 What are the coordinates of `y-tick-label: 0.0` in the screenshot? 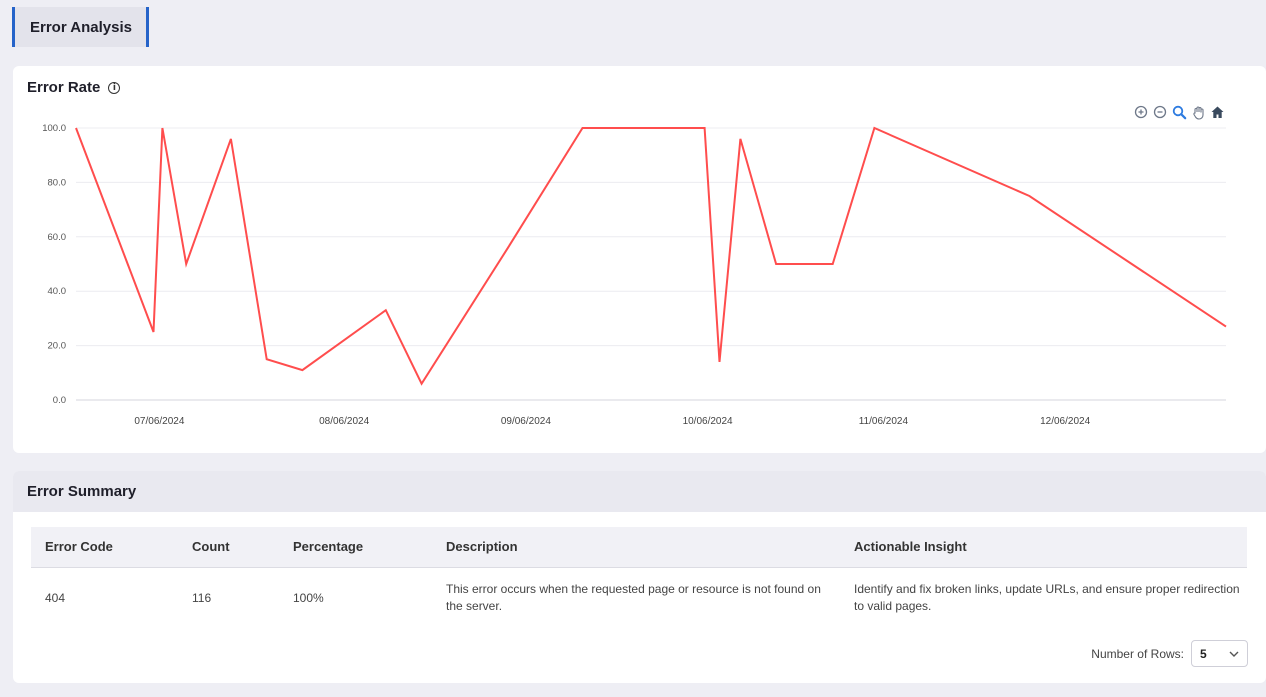 It's located at (59, 400).